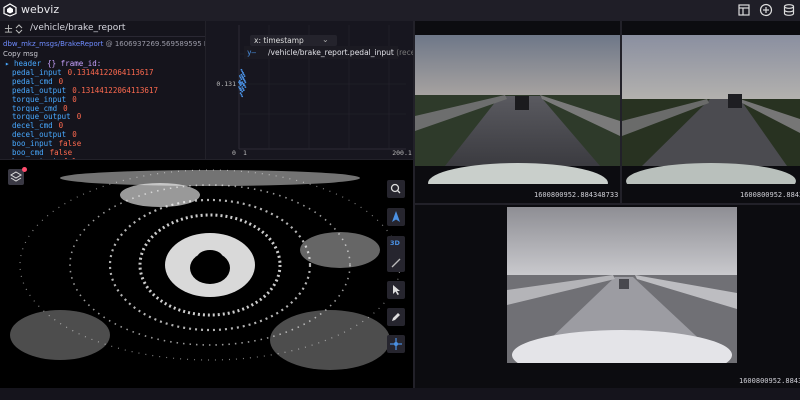 The image size is (800, 400). I want to click on layers-button, so click(16, 177).